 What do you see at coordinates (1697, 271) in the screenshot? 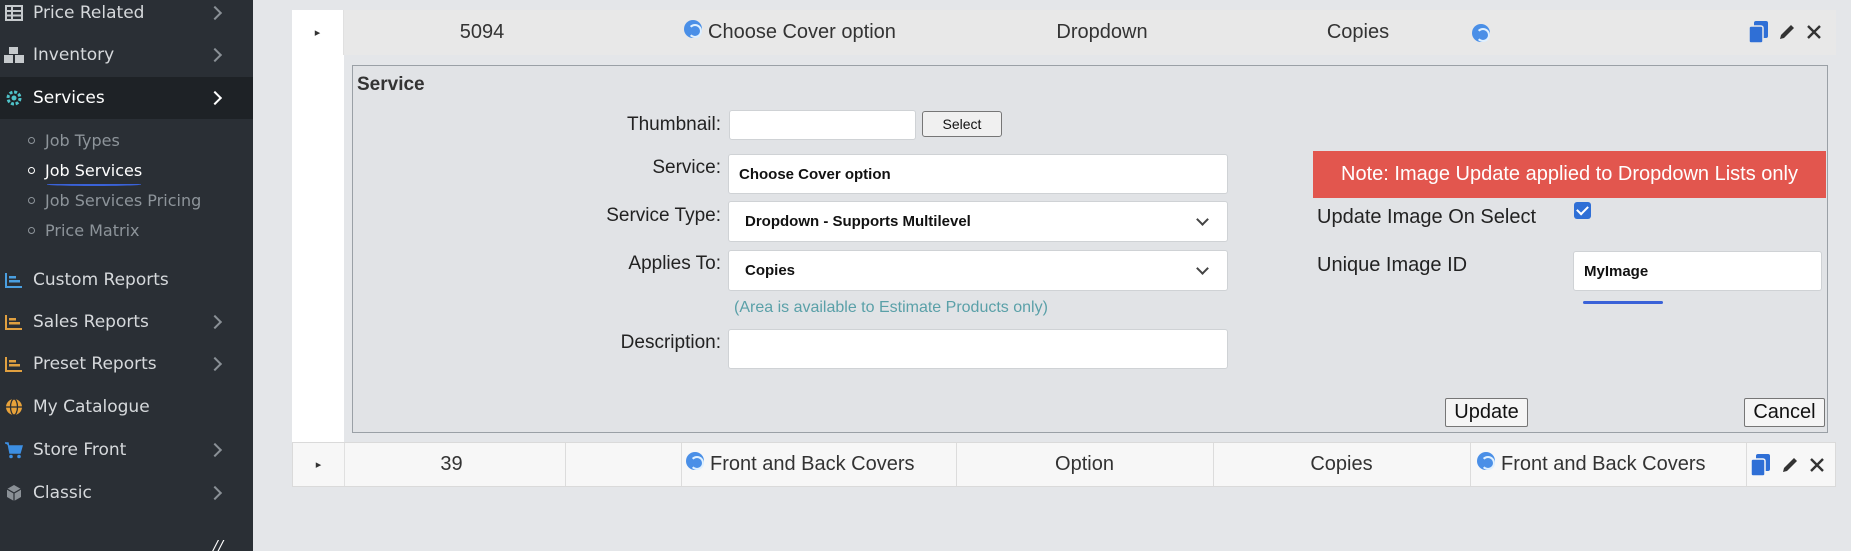
I see `unique-image-id-input: MyImage` at bounding box center [1697, 271].